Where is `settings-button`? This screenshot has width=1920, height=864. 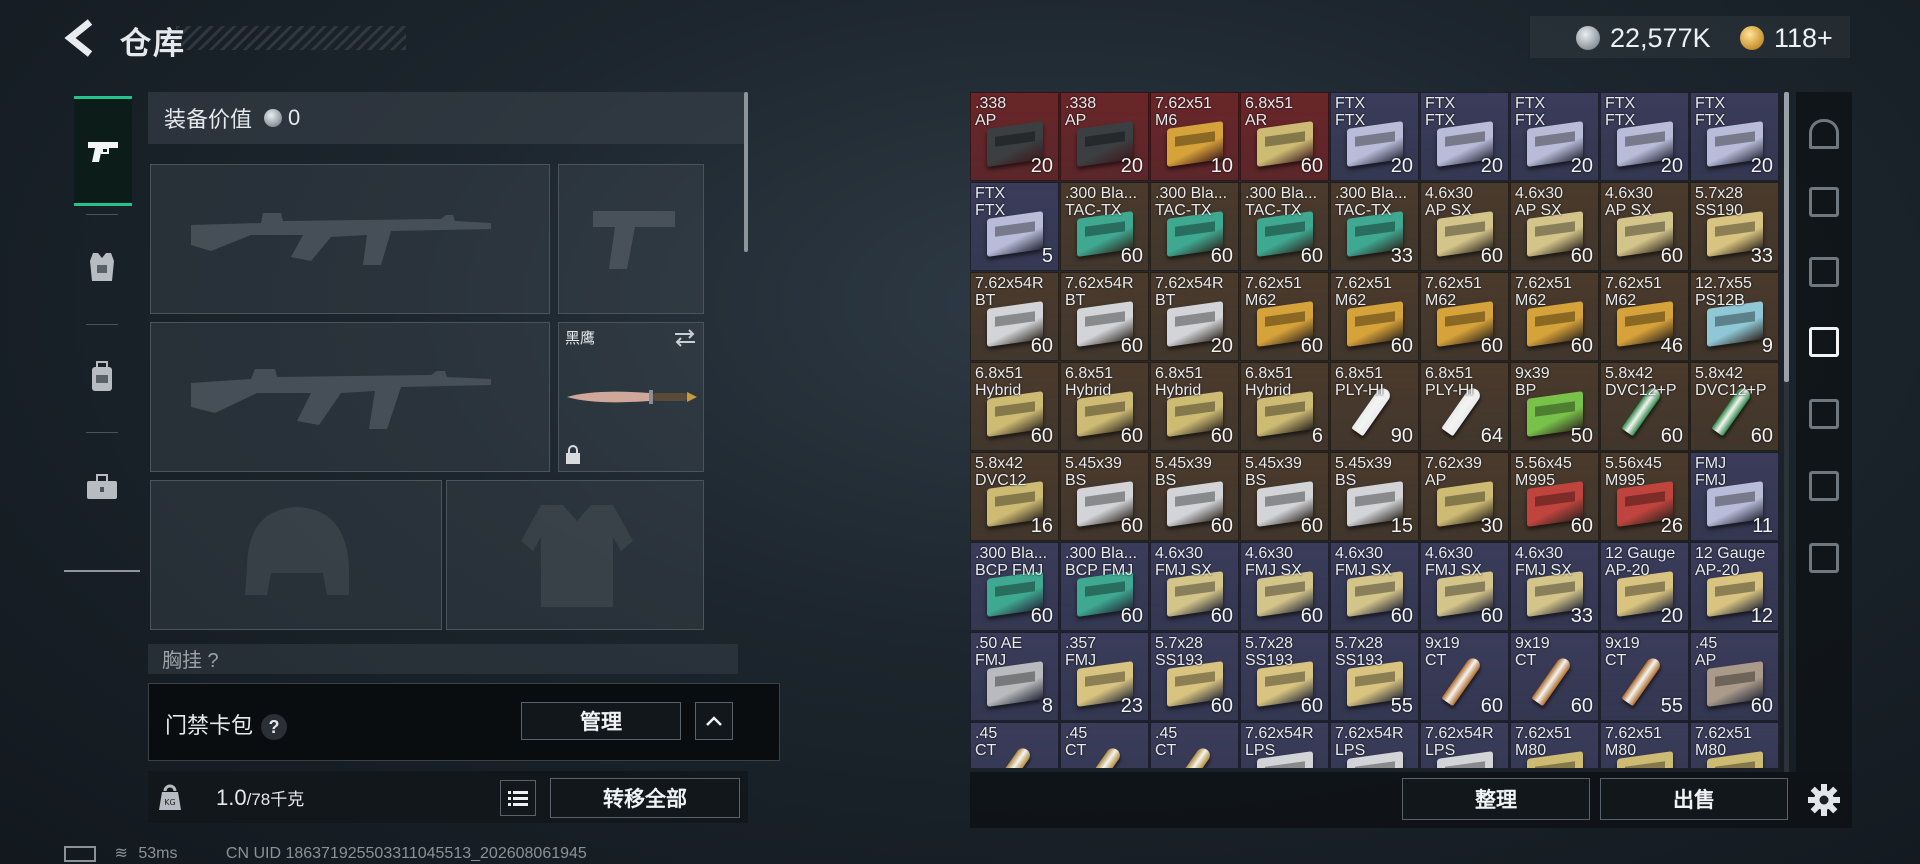 settings-button is located at coordinates (1824, 800).